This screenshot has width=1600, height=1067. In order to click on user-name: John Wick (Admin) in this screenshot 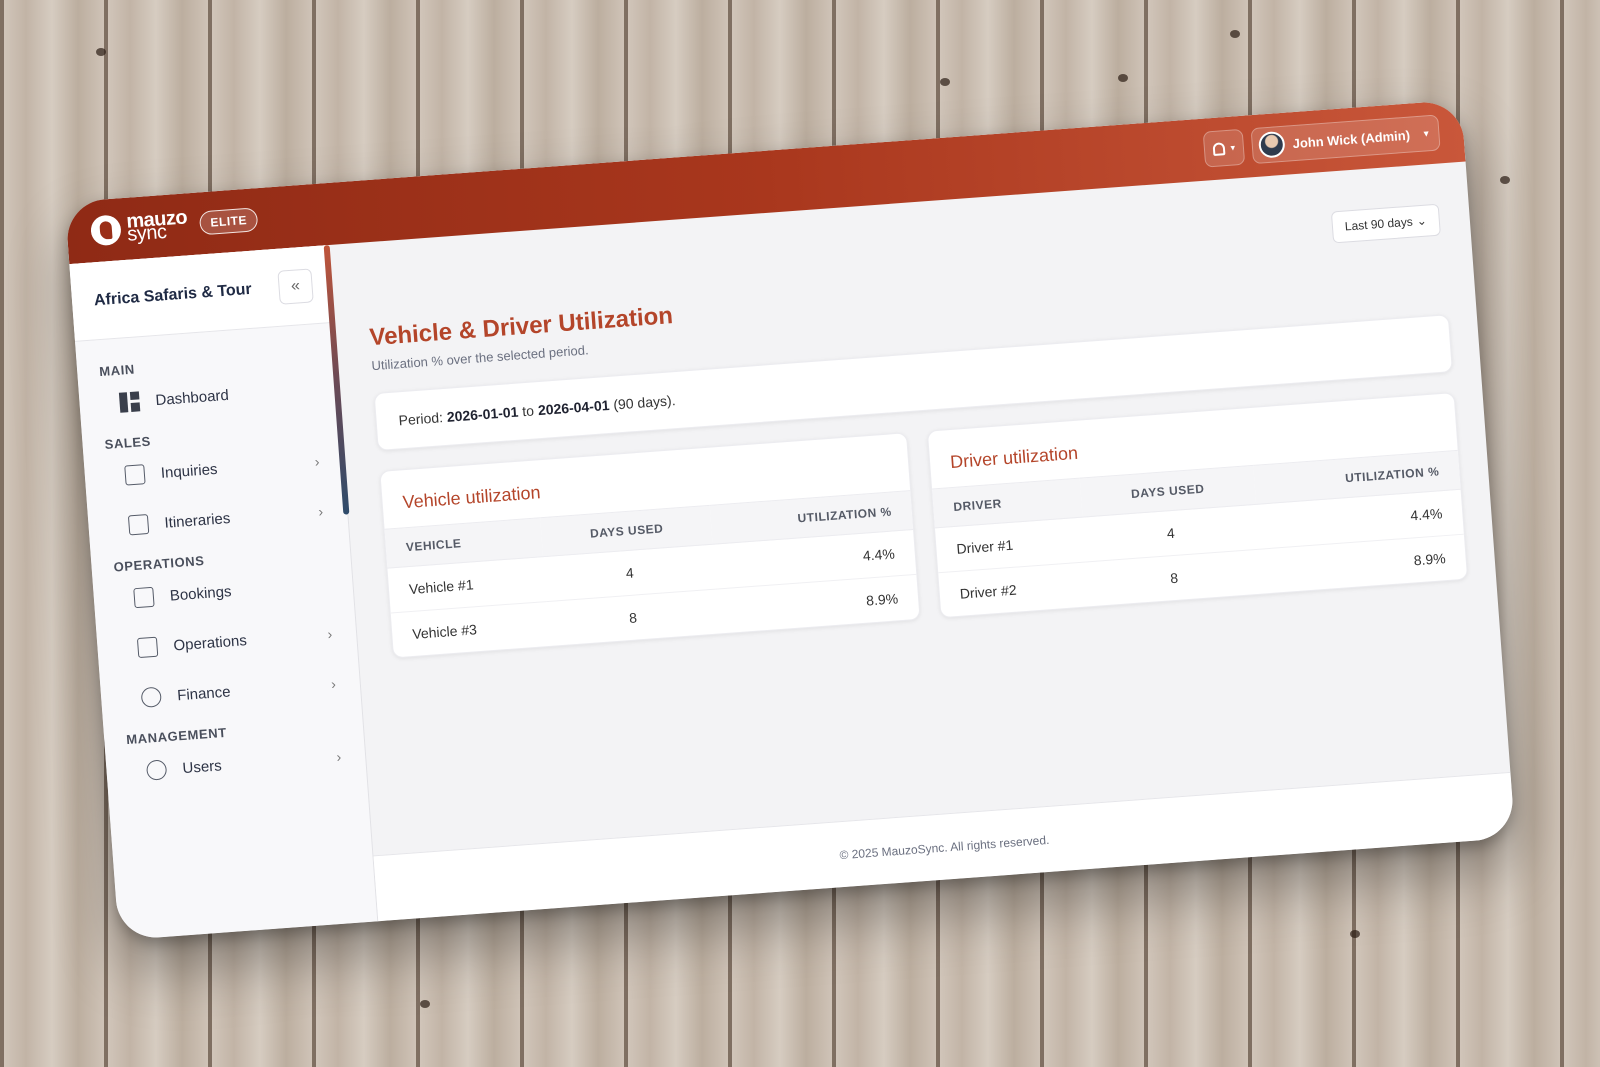, I will do `click(1351, 139)`.